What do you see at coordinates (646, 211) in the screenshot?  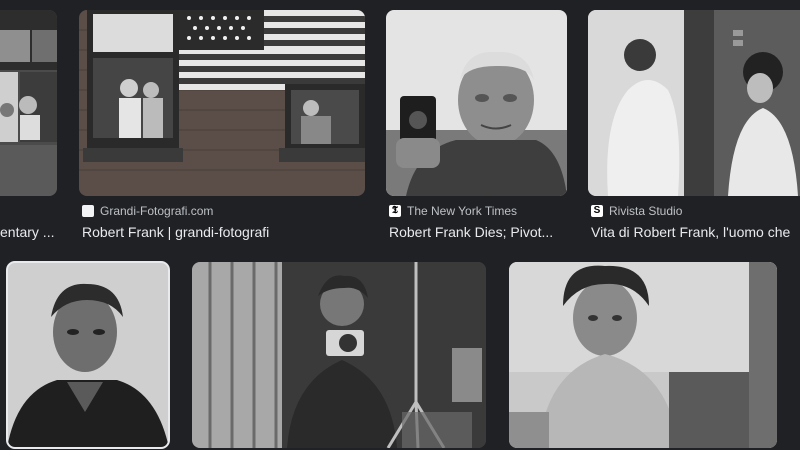 I see `source-name: Rivista Studio` at bounding box center [646, 211].